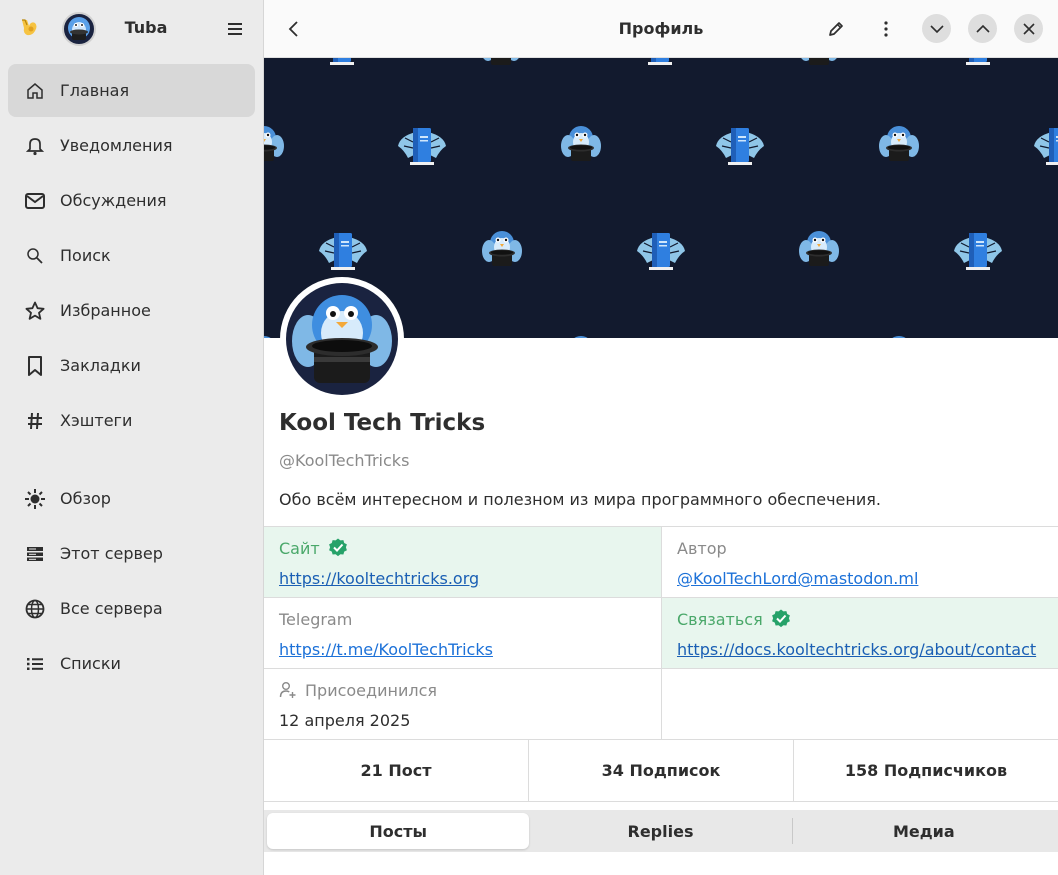 The image size is (1058, 875). I want to click on chevron-up-icon, so click(982, 28).